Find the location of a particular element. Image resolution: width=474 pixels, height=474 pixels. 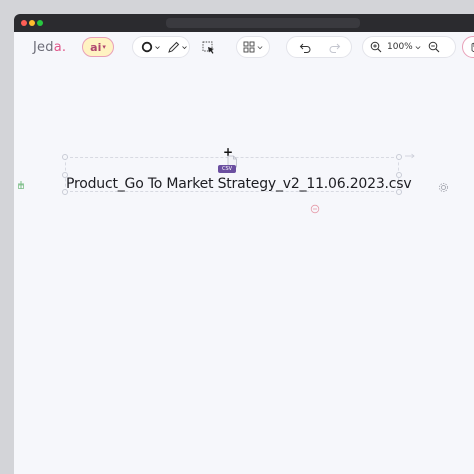

ai-label: ai is located at coordinates (96, 47).